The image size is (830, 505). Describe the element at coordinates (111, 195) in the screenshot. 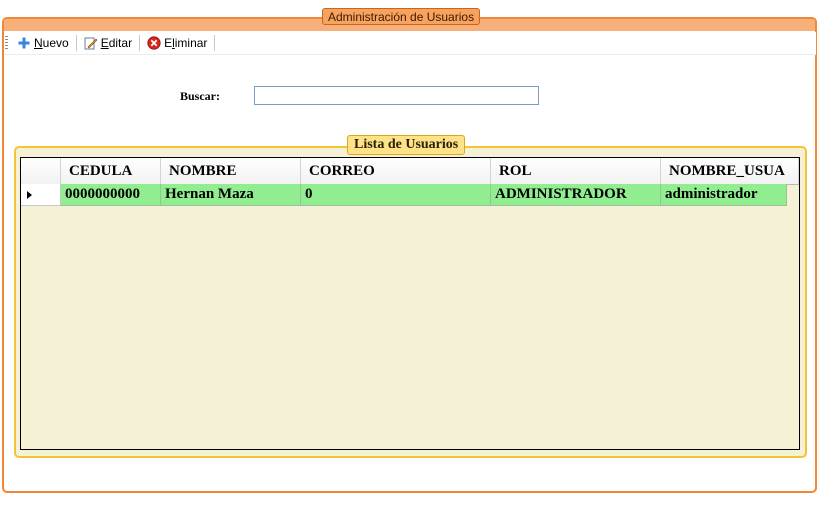

I see `cell-cedula: 0000000000` at that location.